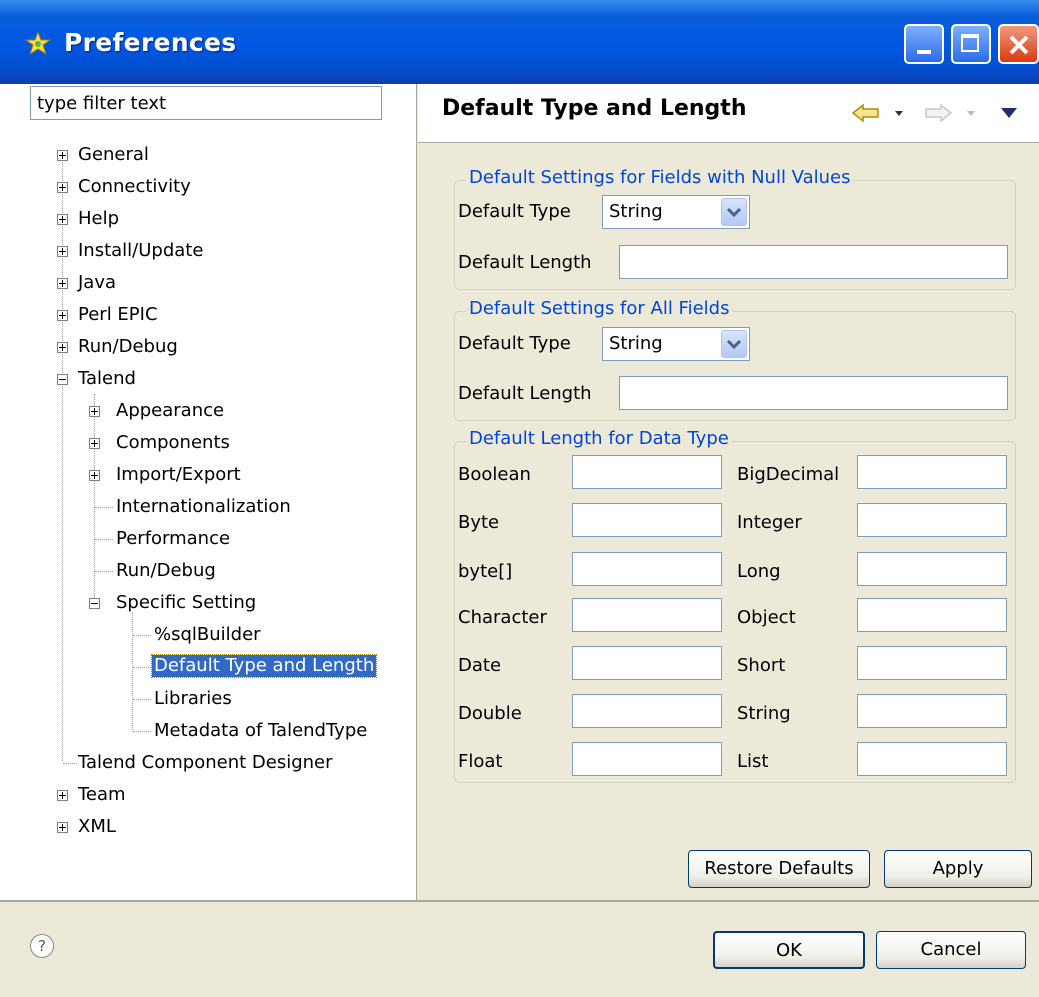 The height and width of the screenshot is (997, 1039). I want to click on object-length-input, so click(932, 615).